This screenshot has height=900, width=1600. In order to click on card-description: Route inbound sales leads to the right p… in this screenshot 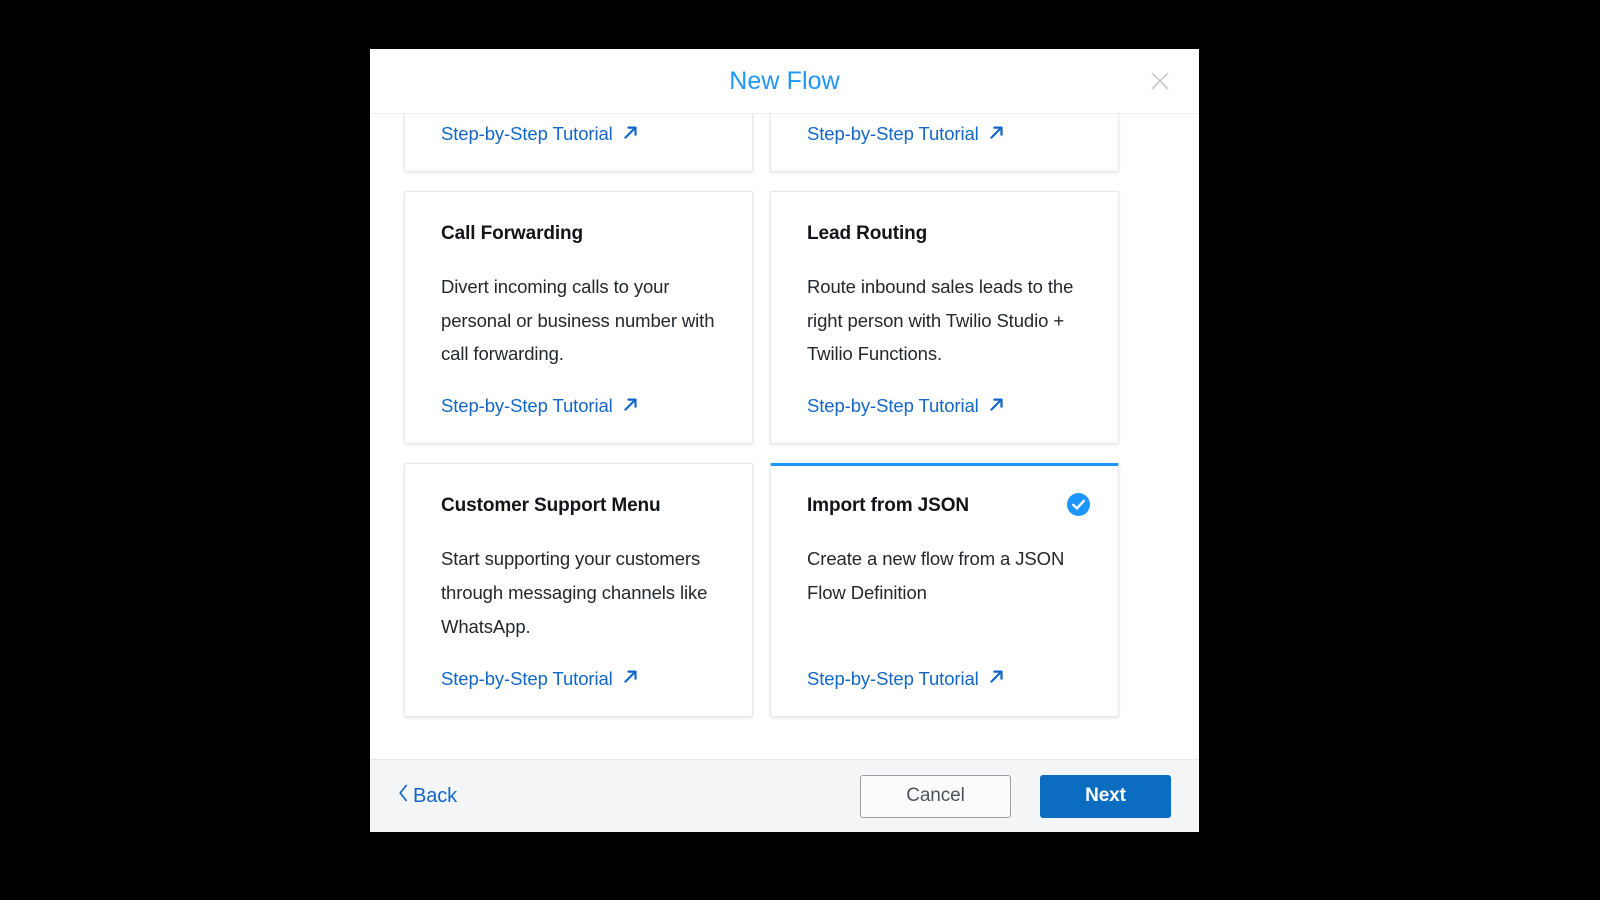, I will do `click(940, 320)`.